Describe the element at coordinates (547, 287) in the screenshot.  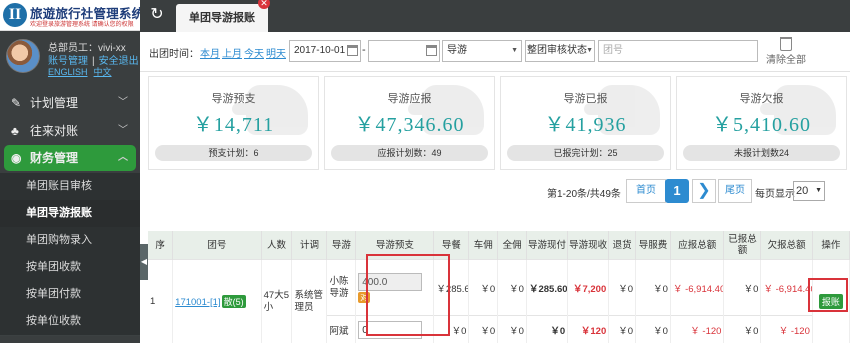
I see `cell-cash-pay: ￥285.60` at that location.